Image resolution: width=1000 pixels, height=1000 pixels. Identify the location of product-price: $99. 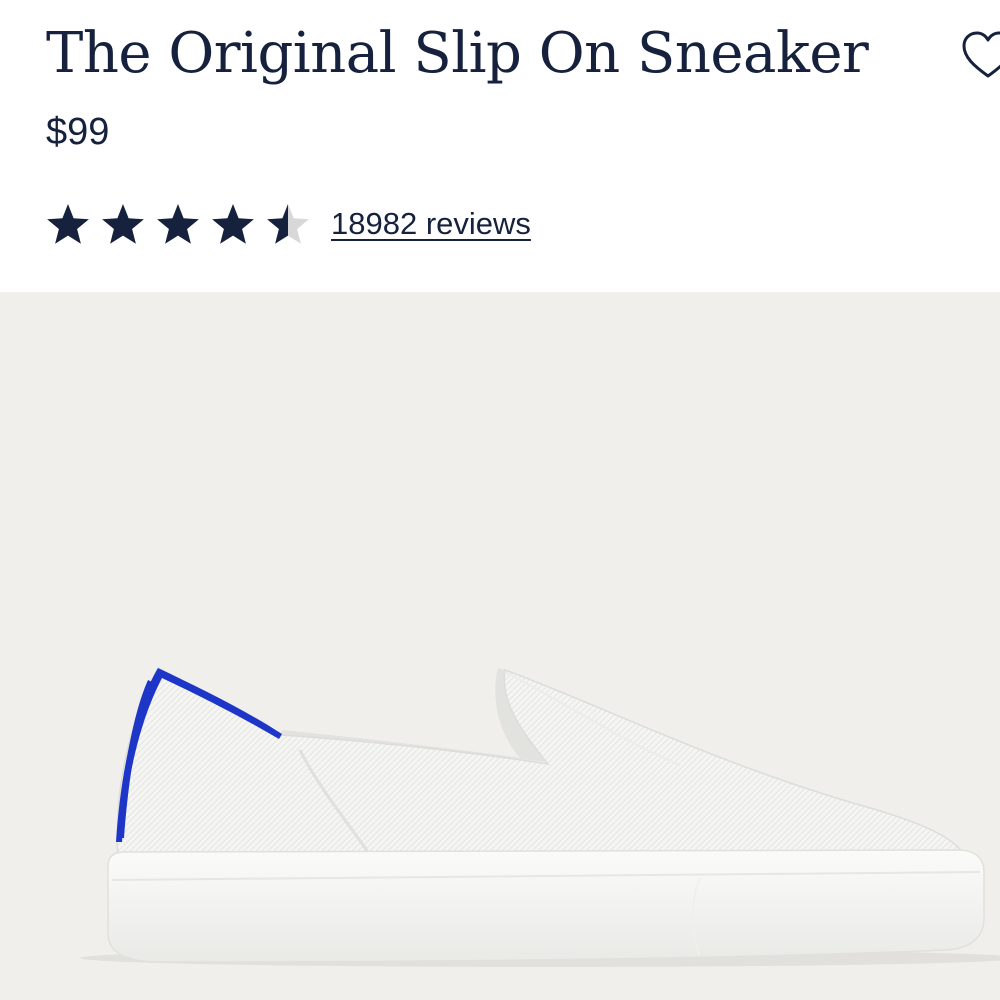
(78, 132).